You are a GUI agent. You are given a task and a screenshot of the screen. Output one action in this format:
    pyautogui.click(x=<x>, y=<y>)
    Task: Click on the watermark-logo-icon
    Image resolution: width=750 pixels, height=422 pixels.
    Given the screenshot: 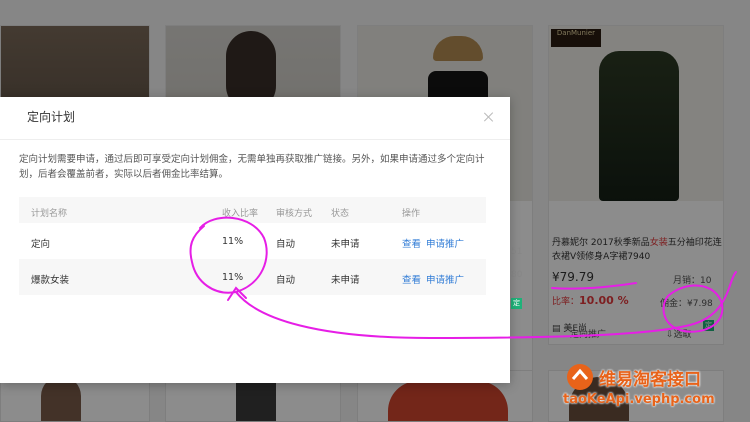 What is the action you would take?
    pyautogui.click(x=580, y=377)
    